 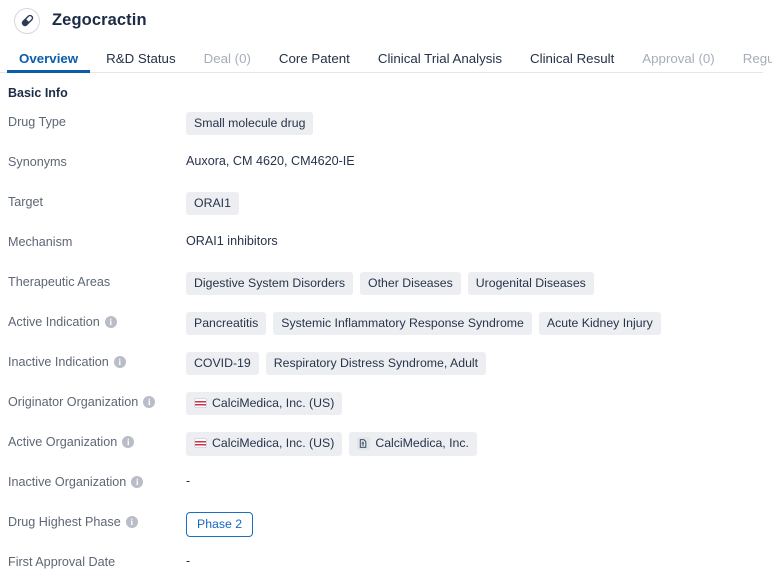 I want to click on field-label-originator-organization: Originator Organization i, so click(x=93, y=401).